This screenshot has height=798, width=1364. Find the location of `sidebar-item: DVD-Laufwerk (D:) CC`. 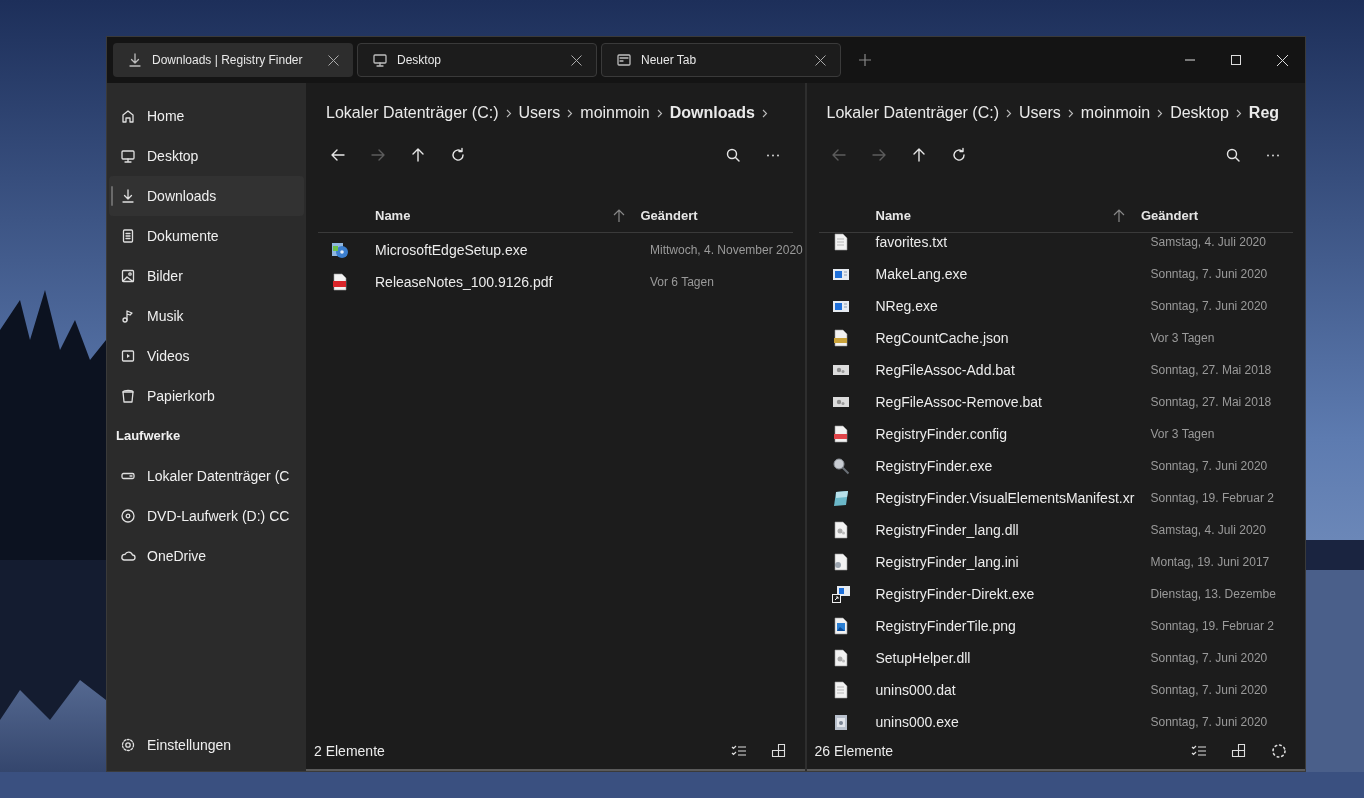

sidebar-item: DVD-Laufwerk (D:) CC is located at coordinates (206, 516).